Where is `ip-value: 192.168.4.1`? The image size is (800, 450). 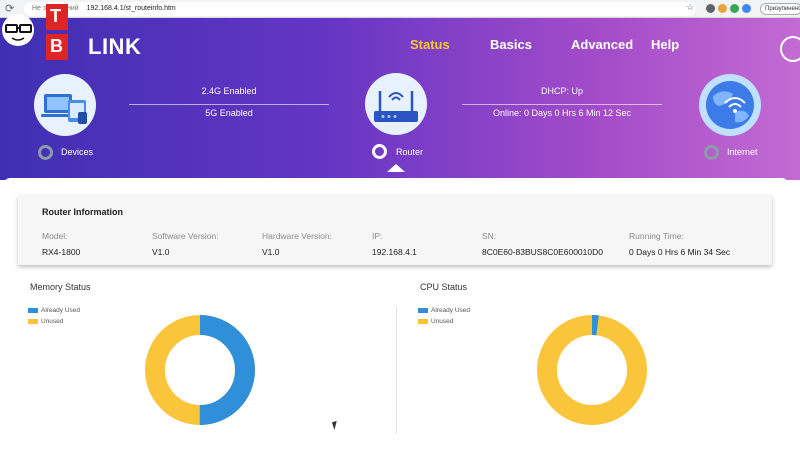
ip-value: 192.168.4.1 is located at coordinates (394, 252).